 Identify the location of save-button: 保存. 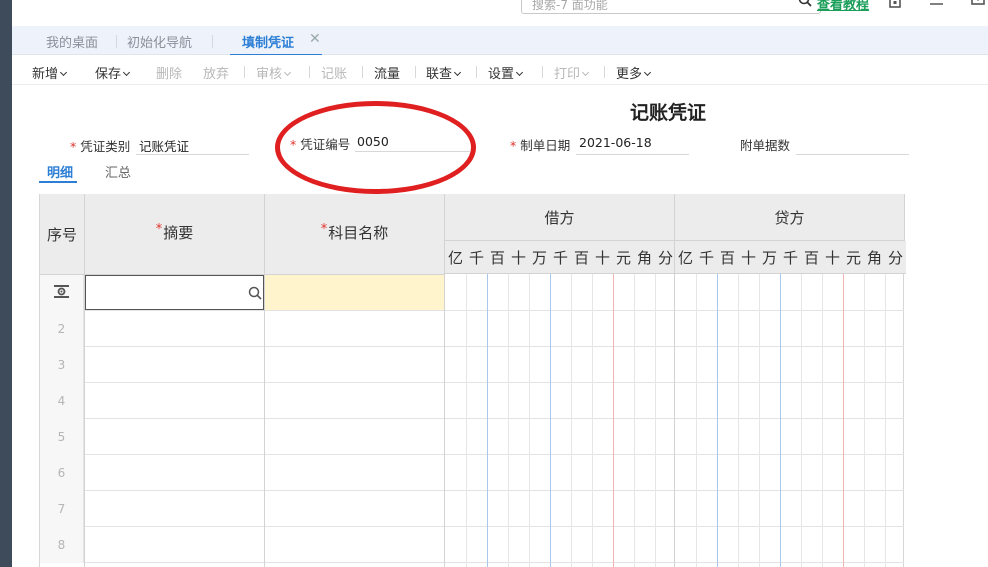
(113, 72).